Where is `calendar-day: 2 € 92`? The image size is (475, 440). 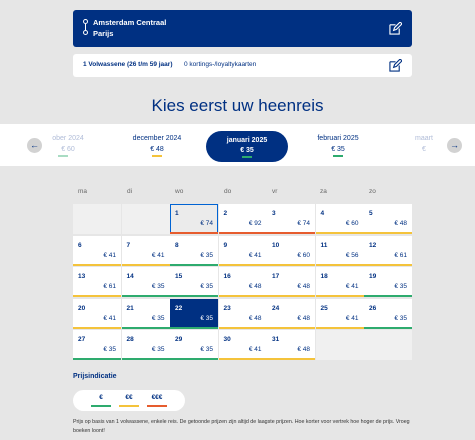
calendar-day: 2 € 92 is located at coordinates (242, 219).